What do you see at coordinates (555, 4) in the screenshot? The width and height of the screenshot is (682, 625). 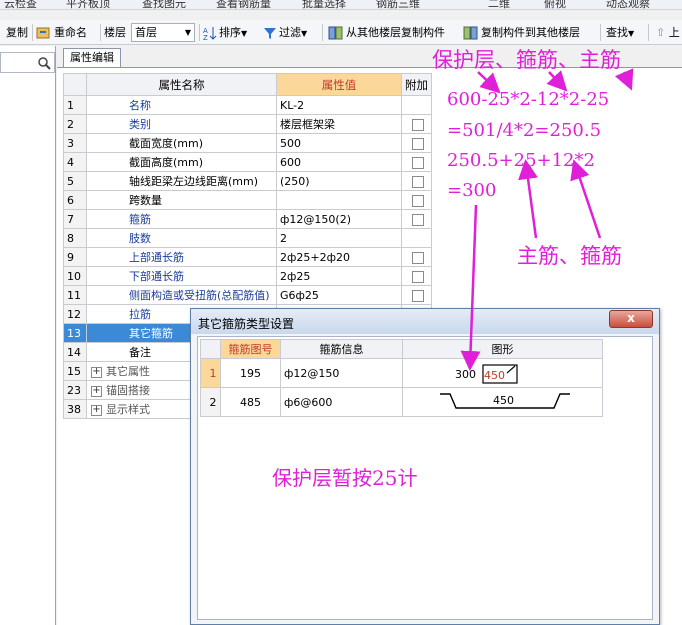 I see `top-view-button: 俯视` at bounding box center [555, 4].